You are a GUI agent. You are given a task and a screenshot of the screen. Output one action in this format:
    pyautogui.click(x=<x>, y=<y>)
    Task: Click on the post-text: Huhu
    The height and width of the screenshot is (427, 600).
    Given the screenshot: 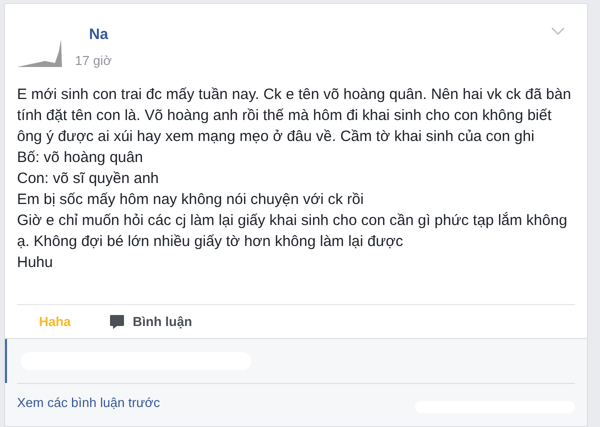 What is the action you would take?
    pyautogui.click(x=35, y=263)
    